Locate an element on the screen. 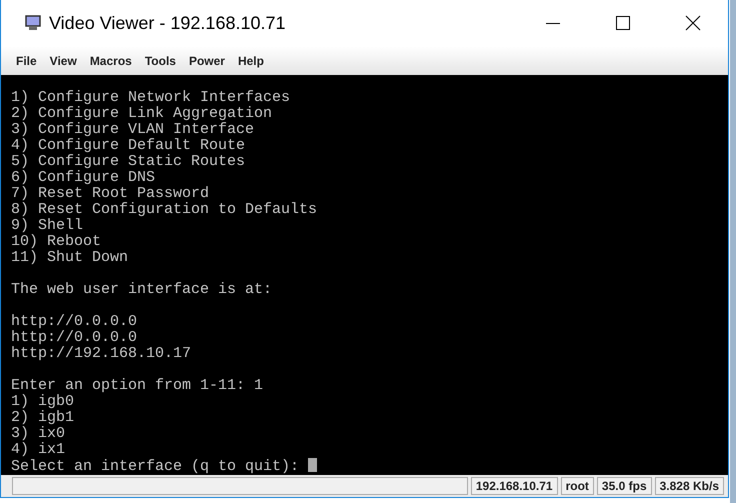 This screenshot has width=736, height=503. menu-item: Power is located at coordinates (206, 61).